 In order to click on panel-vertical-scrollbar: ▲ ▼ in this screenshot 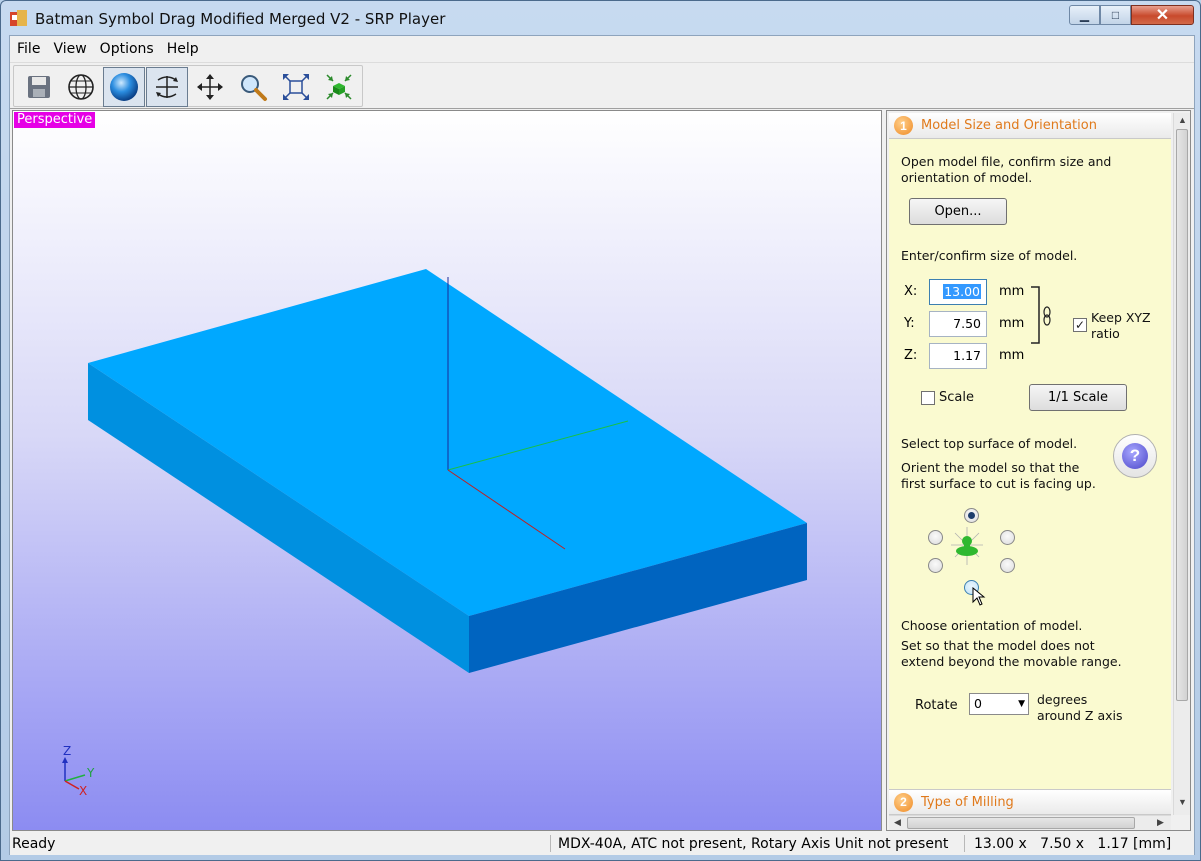, I will do `click(1181, 464)`.